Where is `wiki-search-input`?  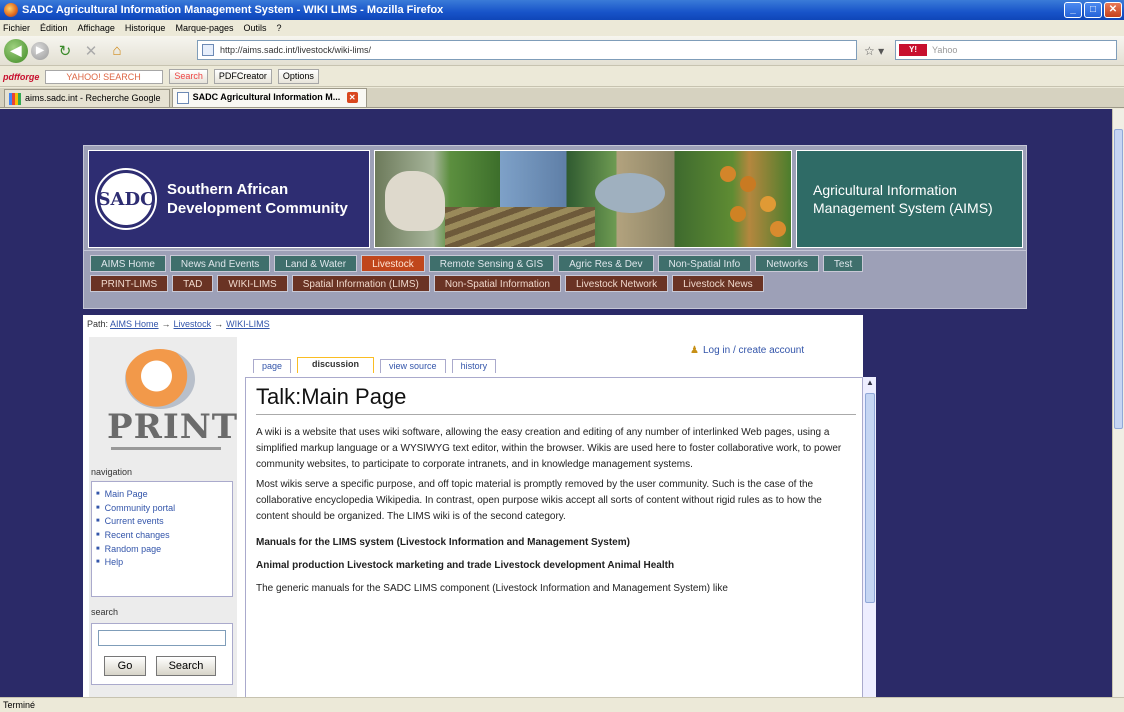 wiki-search-input is located at coordinates (162, 638).